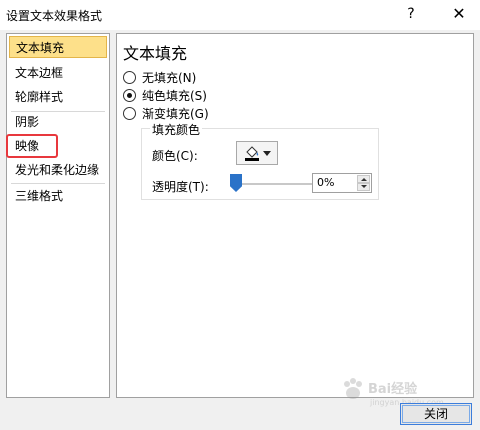 The width and height of the screenshot is (480, 430). I want to click on help-button: ?, so click(411, 14).